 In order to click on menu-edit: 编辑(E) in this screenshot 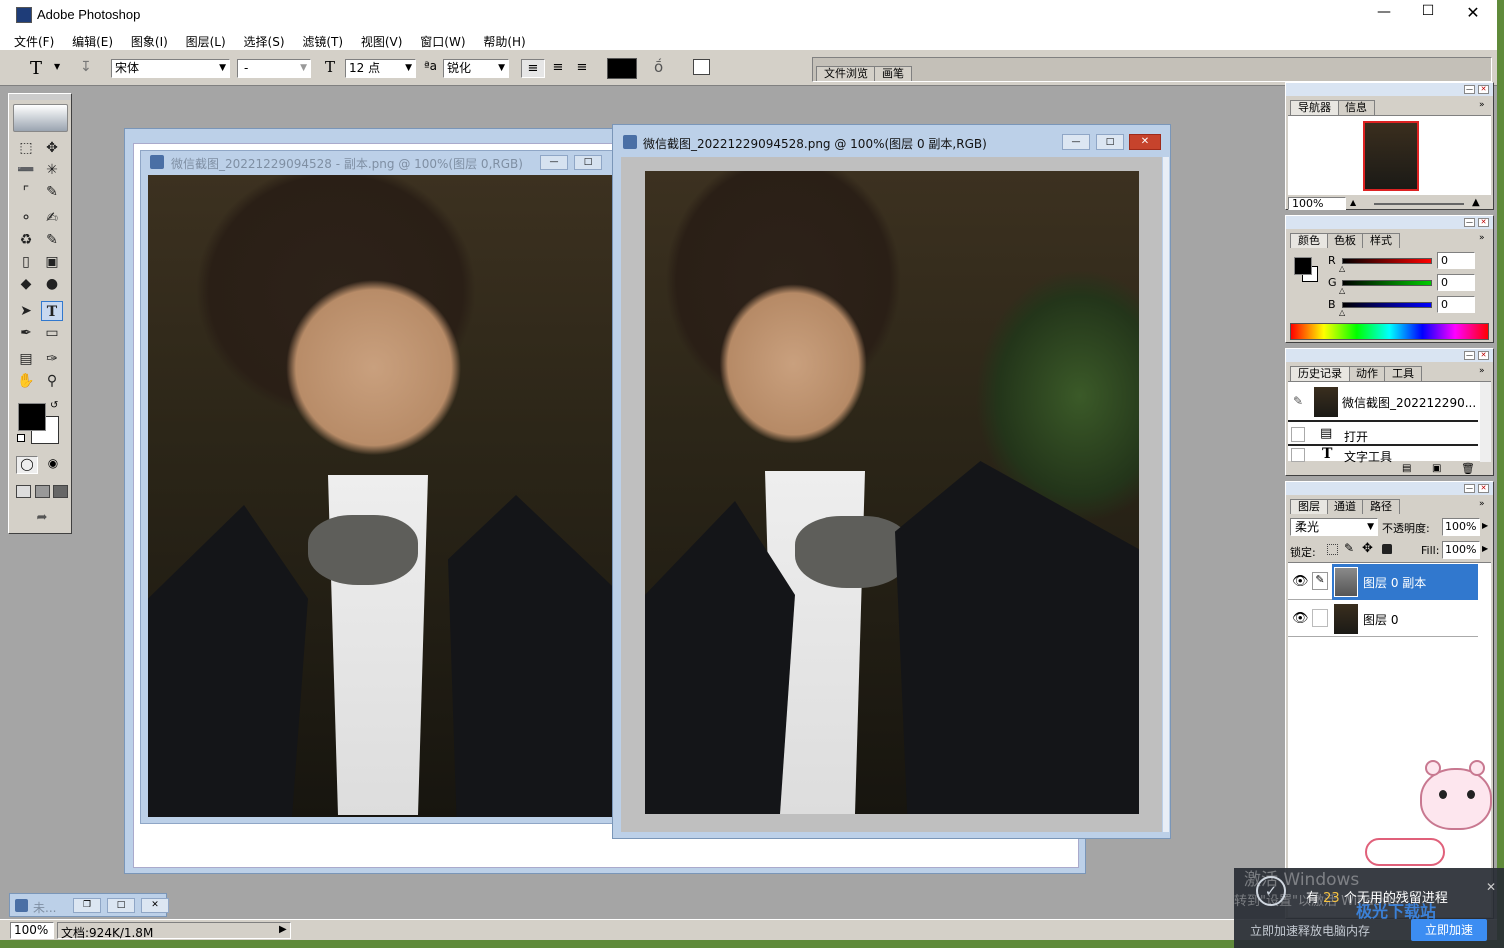, I will do `click(92, 41)`.